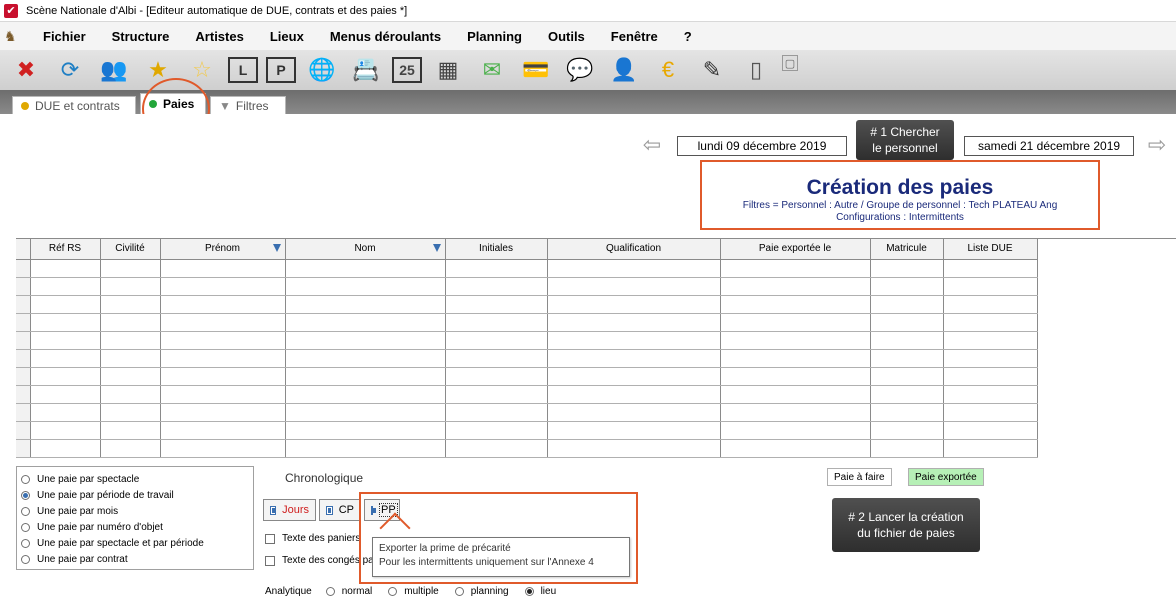  What do you see at coordinates (12, 36) in the screenshot?
I see `app-menu-icon: ♞` at bounding box center [12, 36].